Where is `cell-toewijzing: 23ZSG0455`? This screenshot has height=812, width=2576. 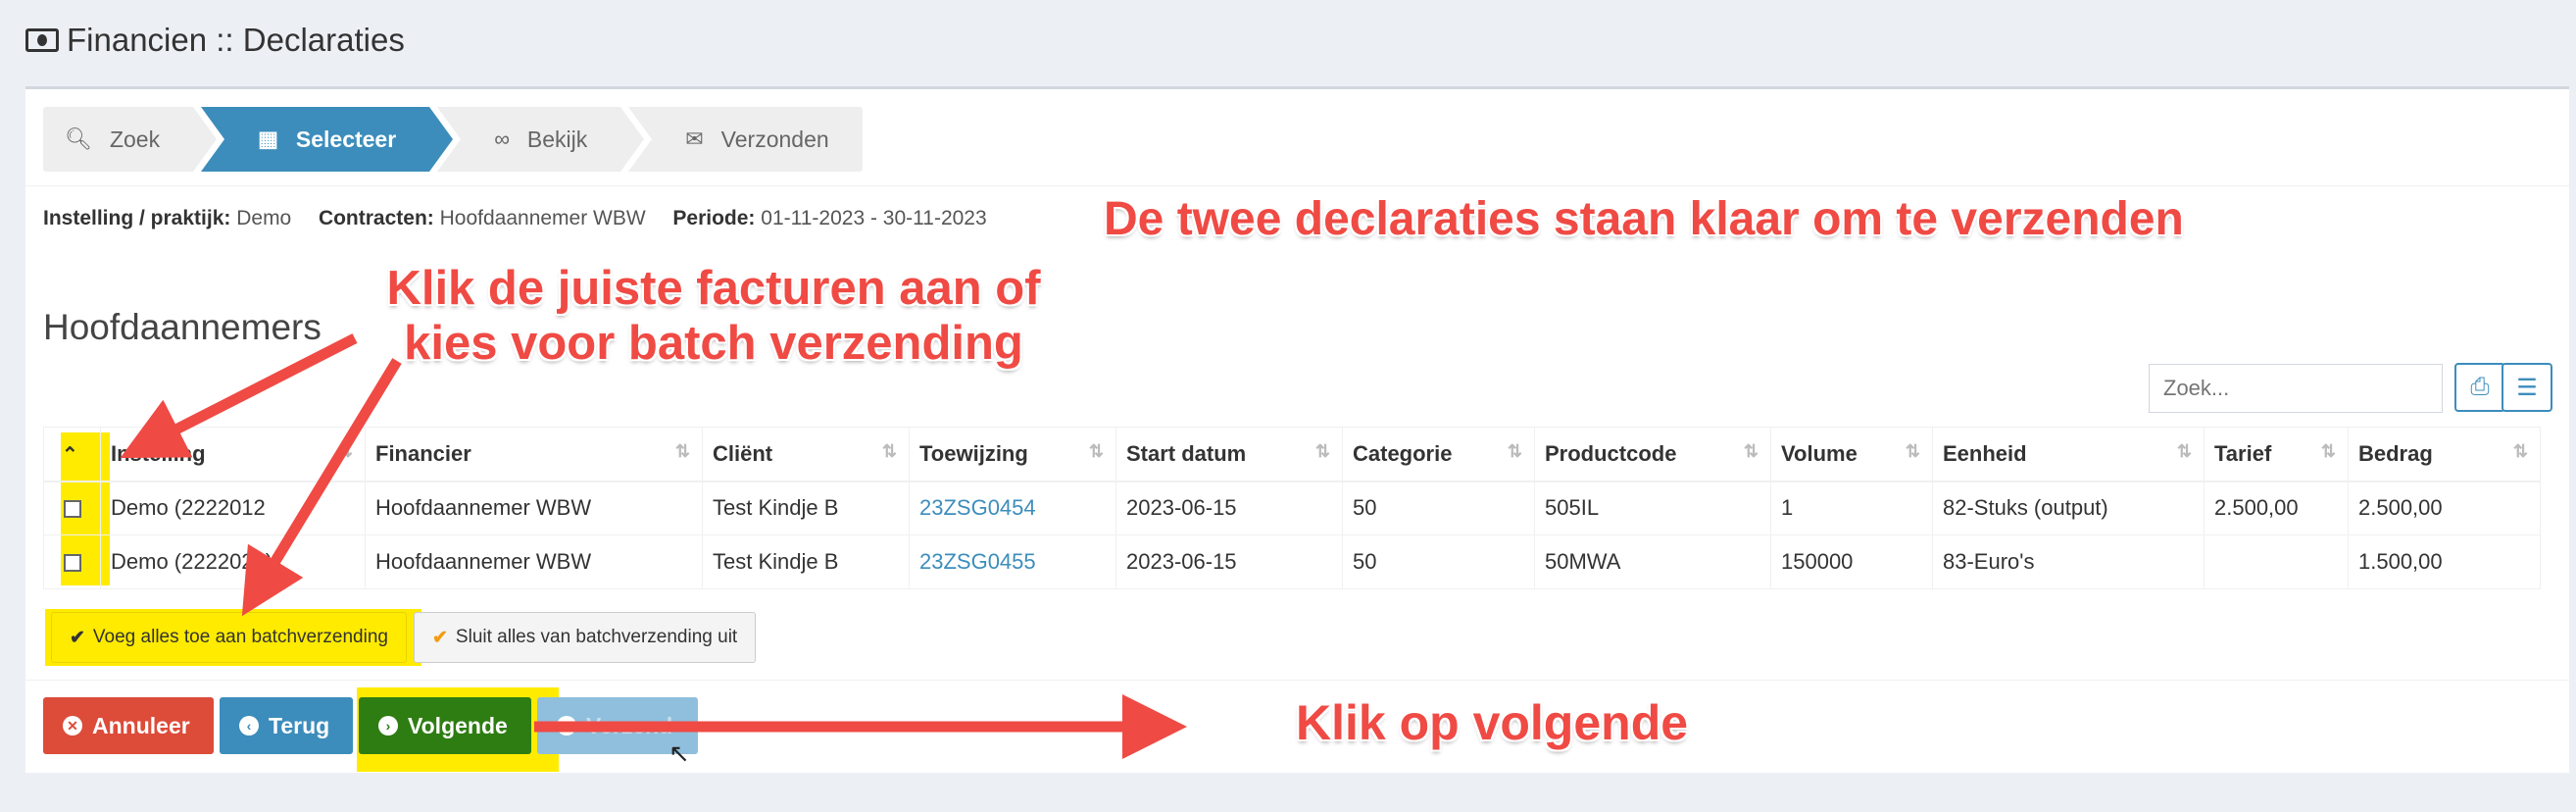
cell-toewijzing: 23ZSG0455 is located at coordinates (1012, 561).